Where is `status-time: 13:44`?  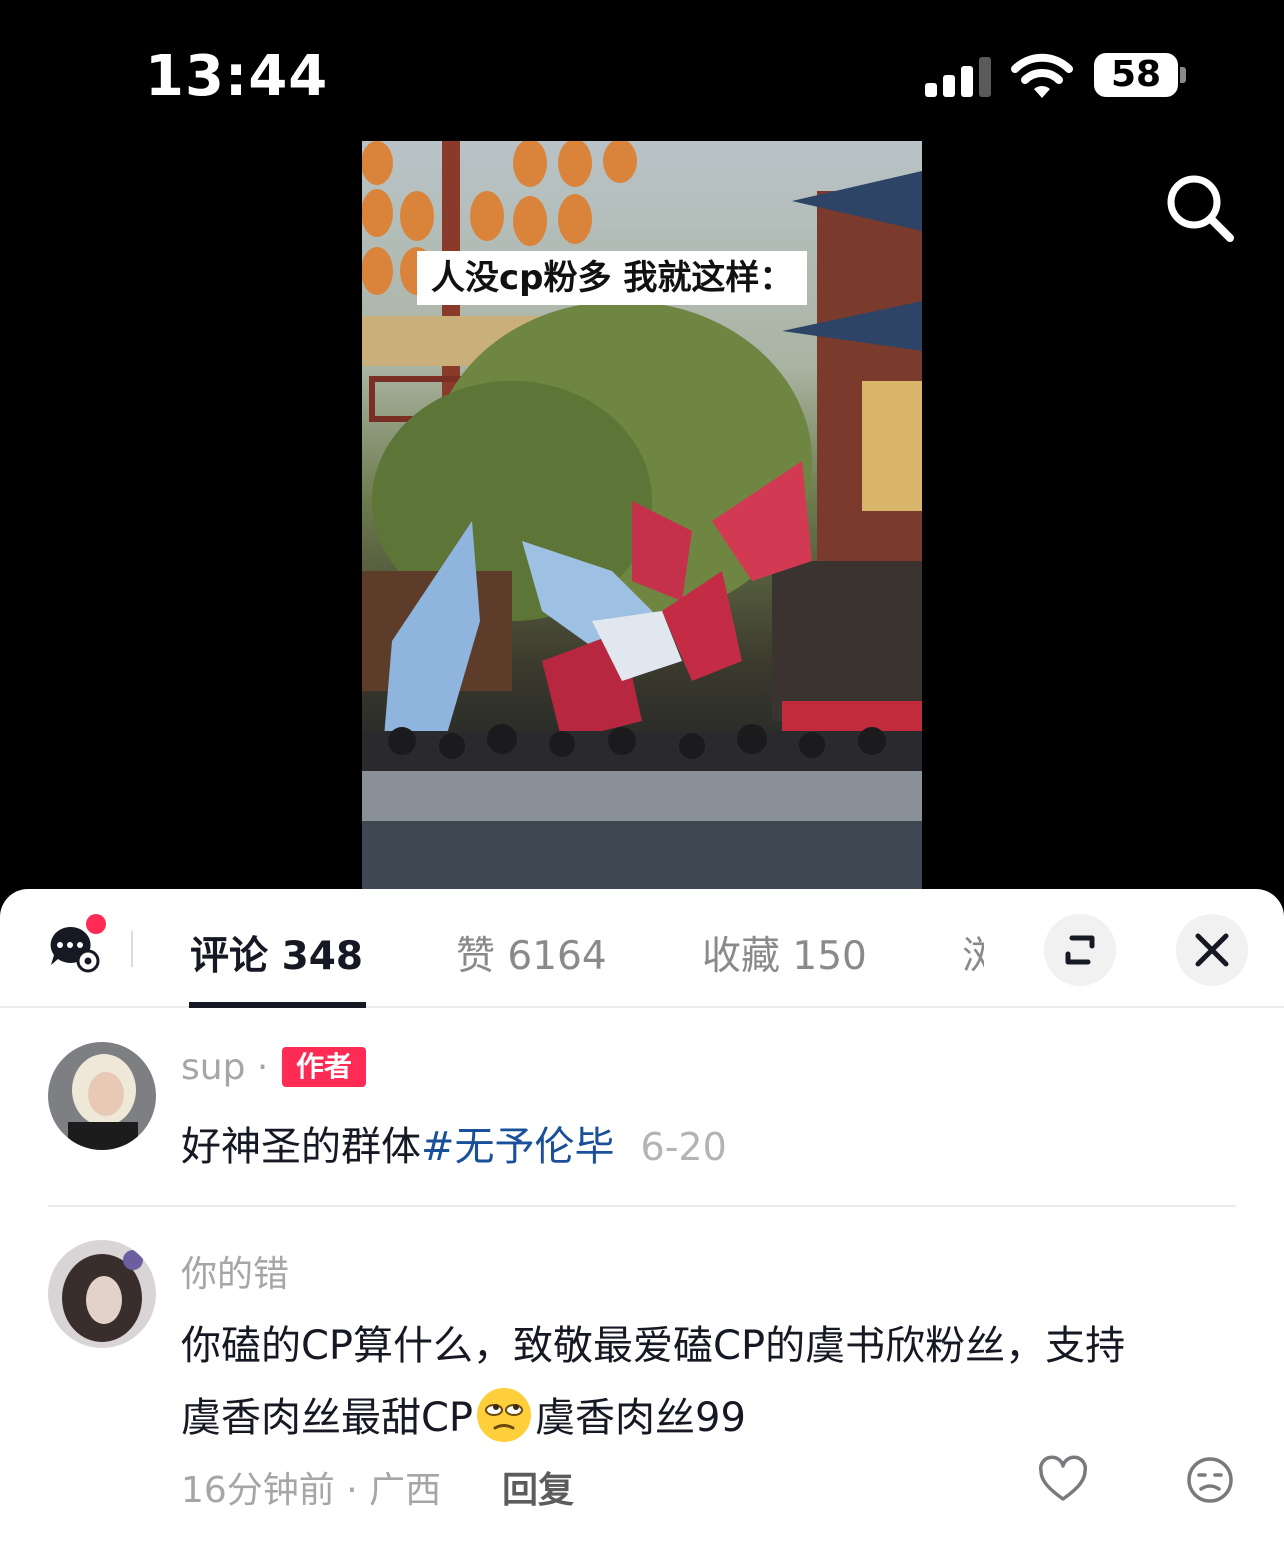 status-time: 13:44 is located at coordinates (237, 76).